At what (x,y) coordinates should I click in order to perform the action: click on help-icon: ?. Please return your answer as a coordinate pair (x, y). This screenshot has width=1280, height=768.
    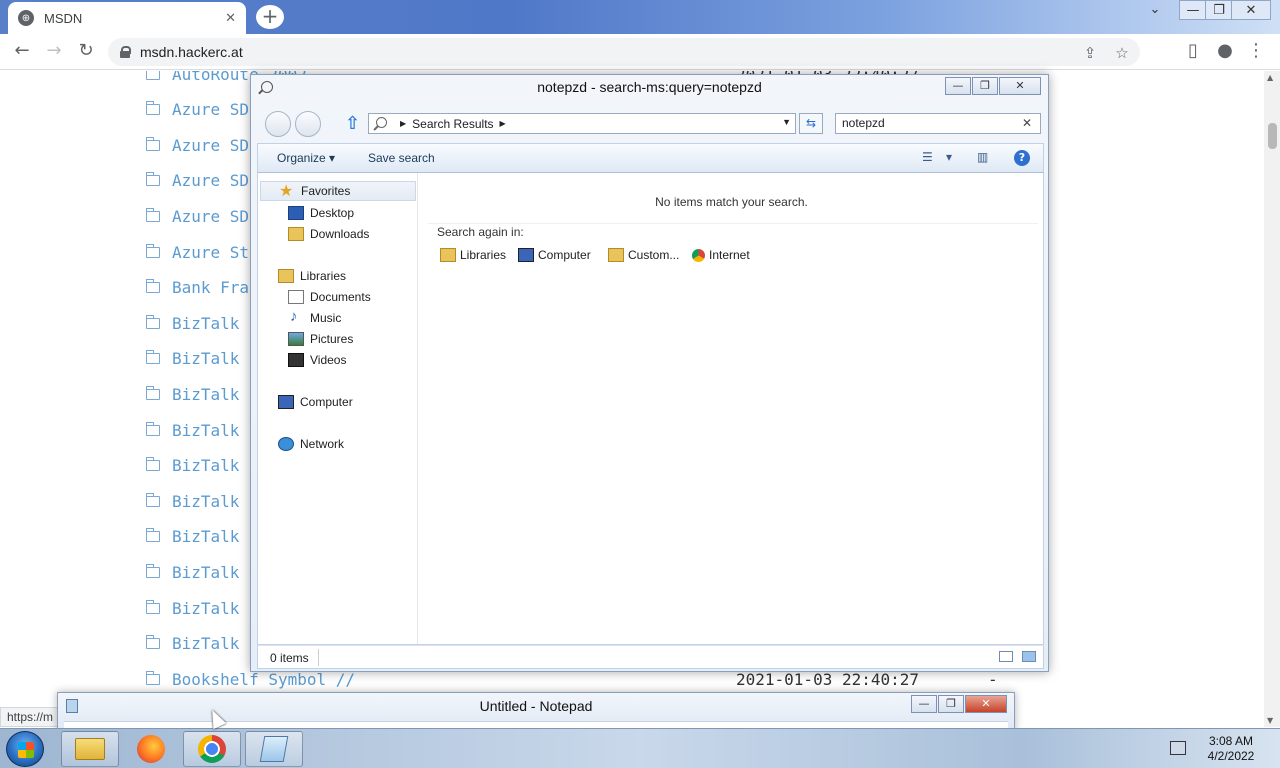
    Looking at the image, I should click on (1022, 158).